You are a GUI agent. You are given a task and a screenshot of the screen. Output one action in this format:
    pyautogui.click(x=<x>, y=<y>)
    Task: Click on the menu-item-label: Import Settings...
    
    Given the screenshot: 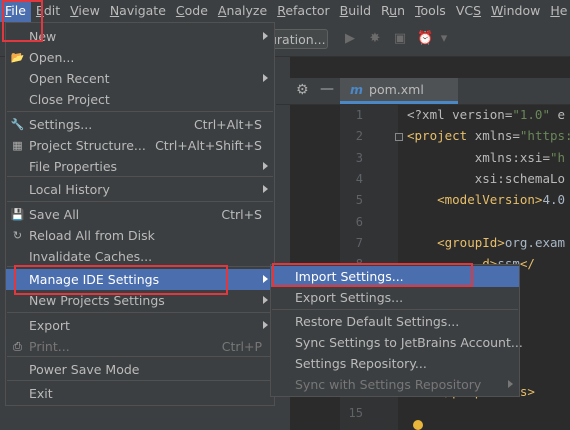 What is the action you would take?
    pyautogui.click(x=349, y=276)
    